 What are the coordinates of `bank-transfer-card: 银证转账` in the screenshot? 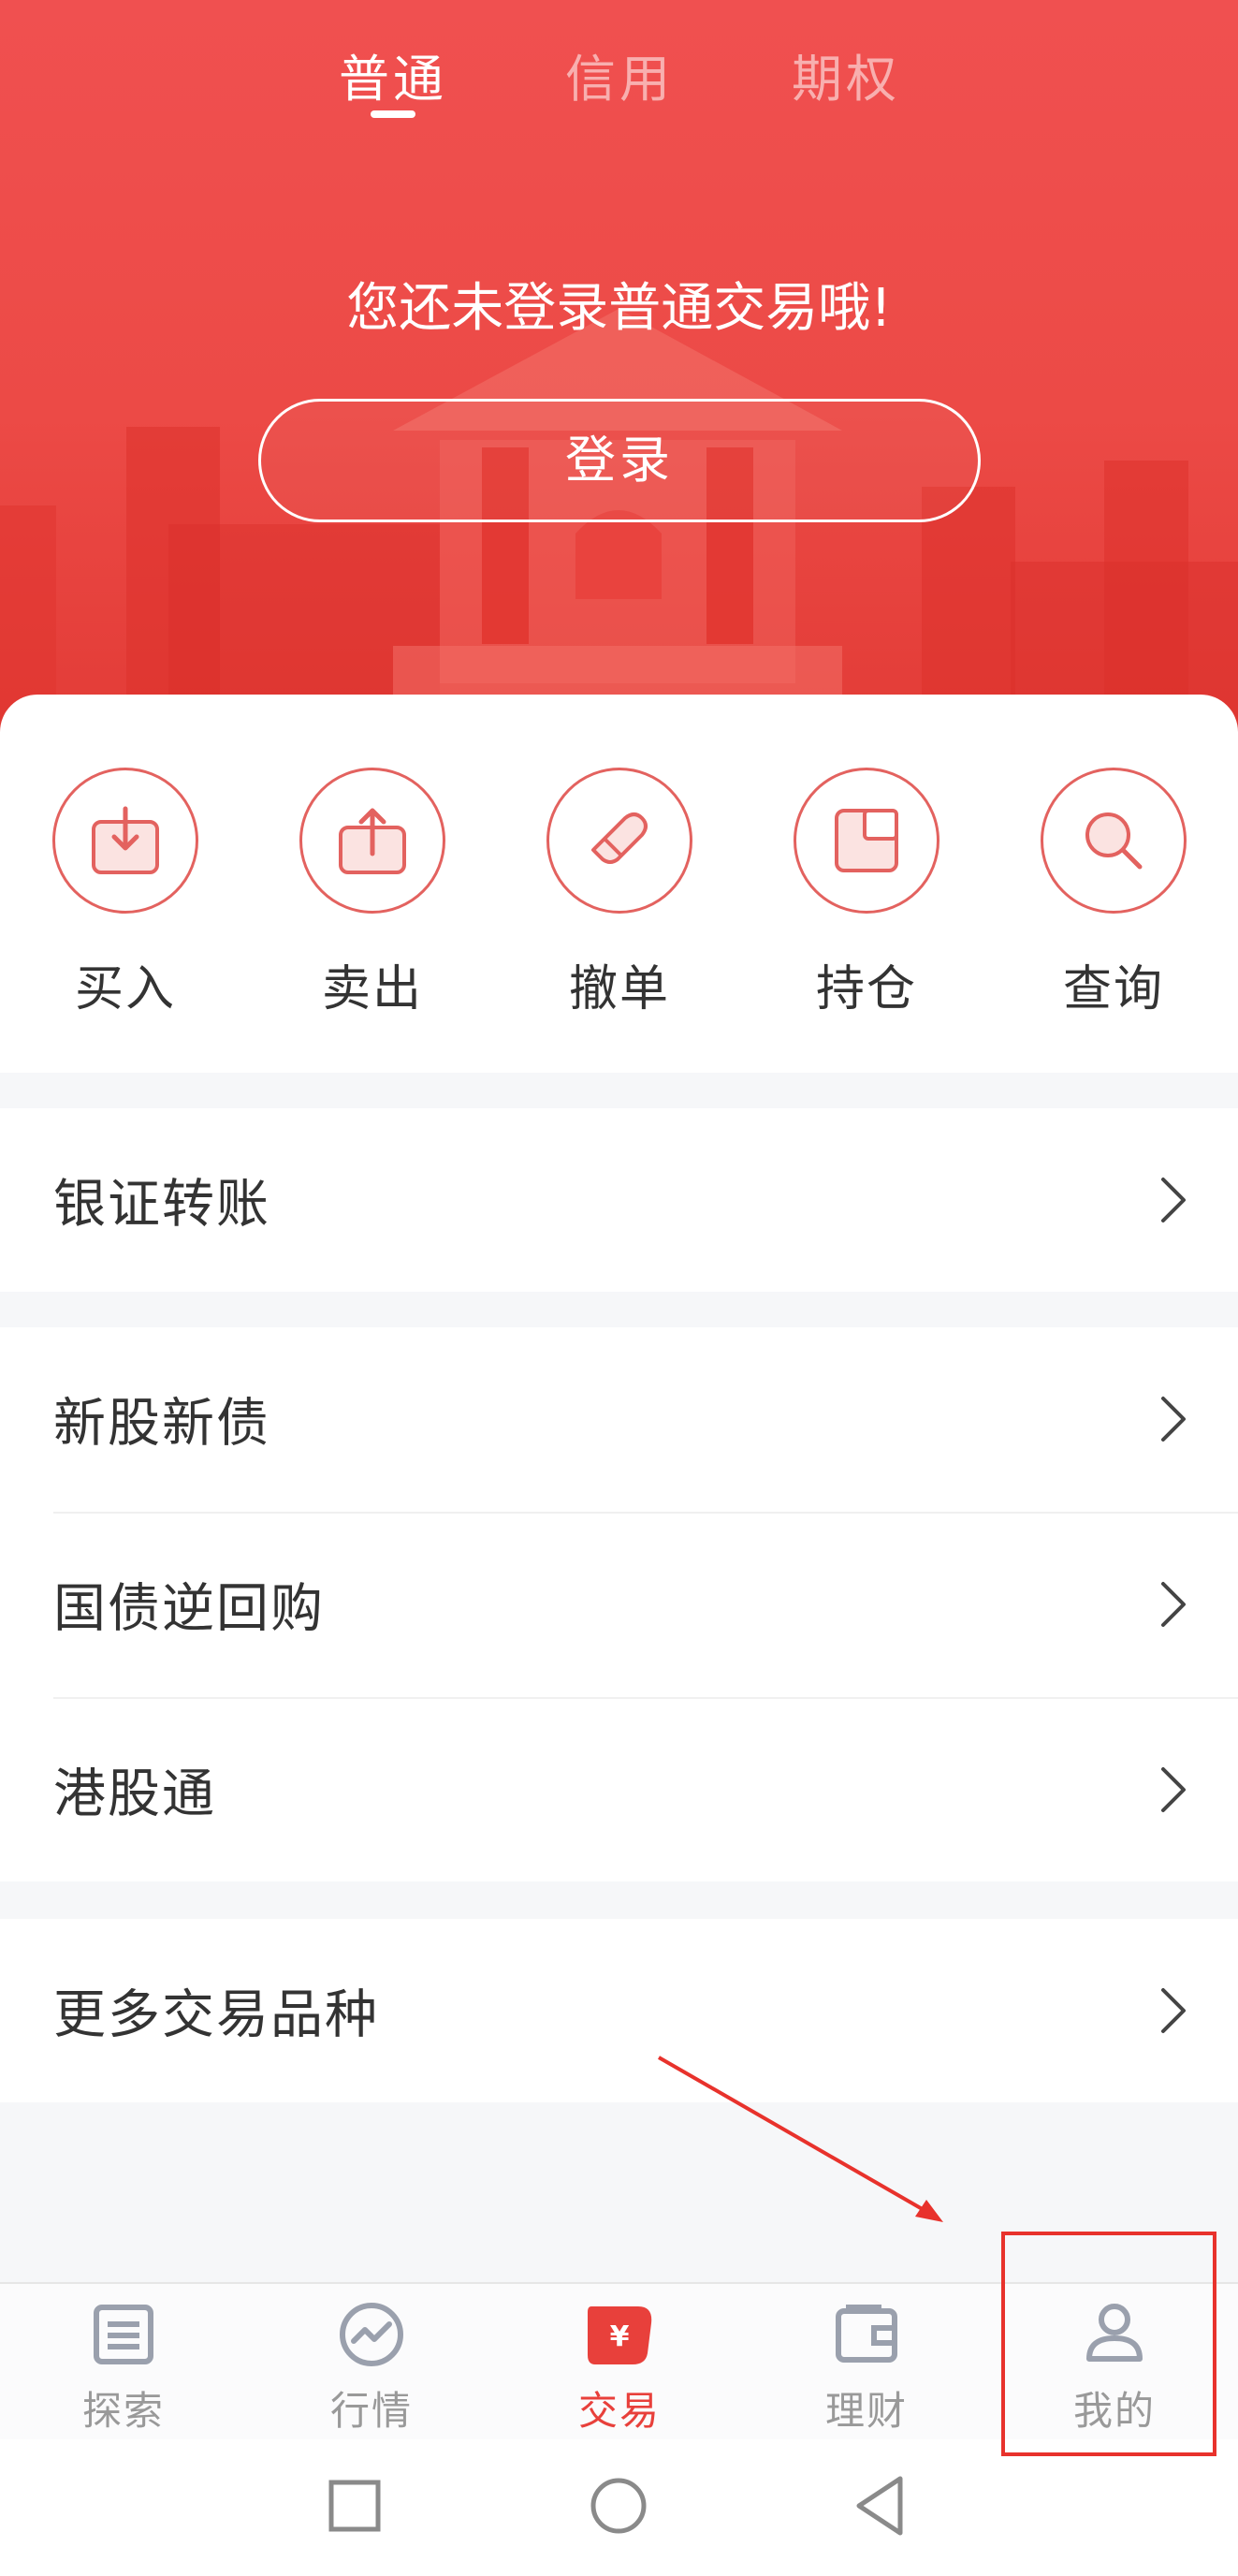 It's located at (619, 1200).